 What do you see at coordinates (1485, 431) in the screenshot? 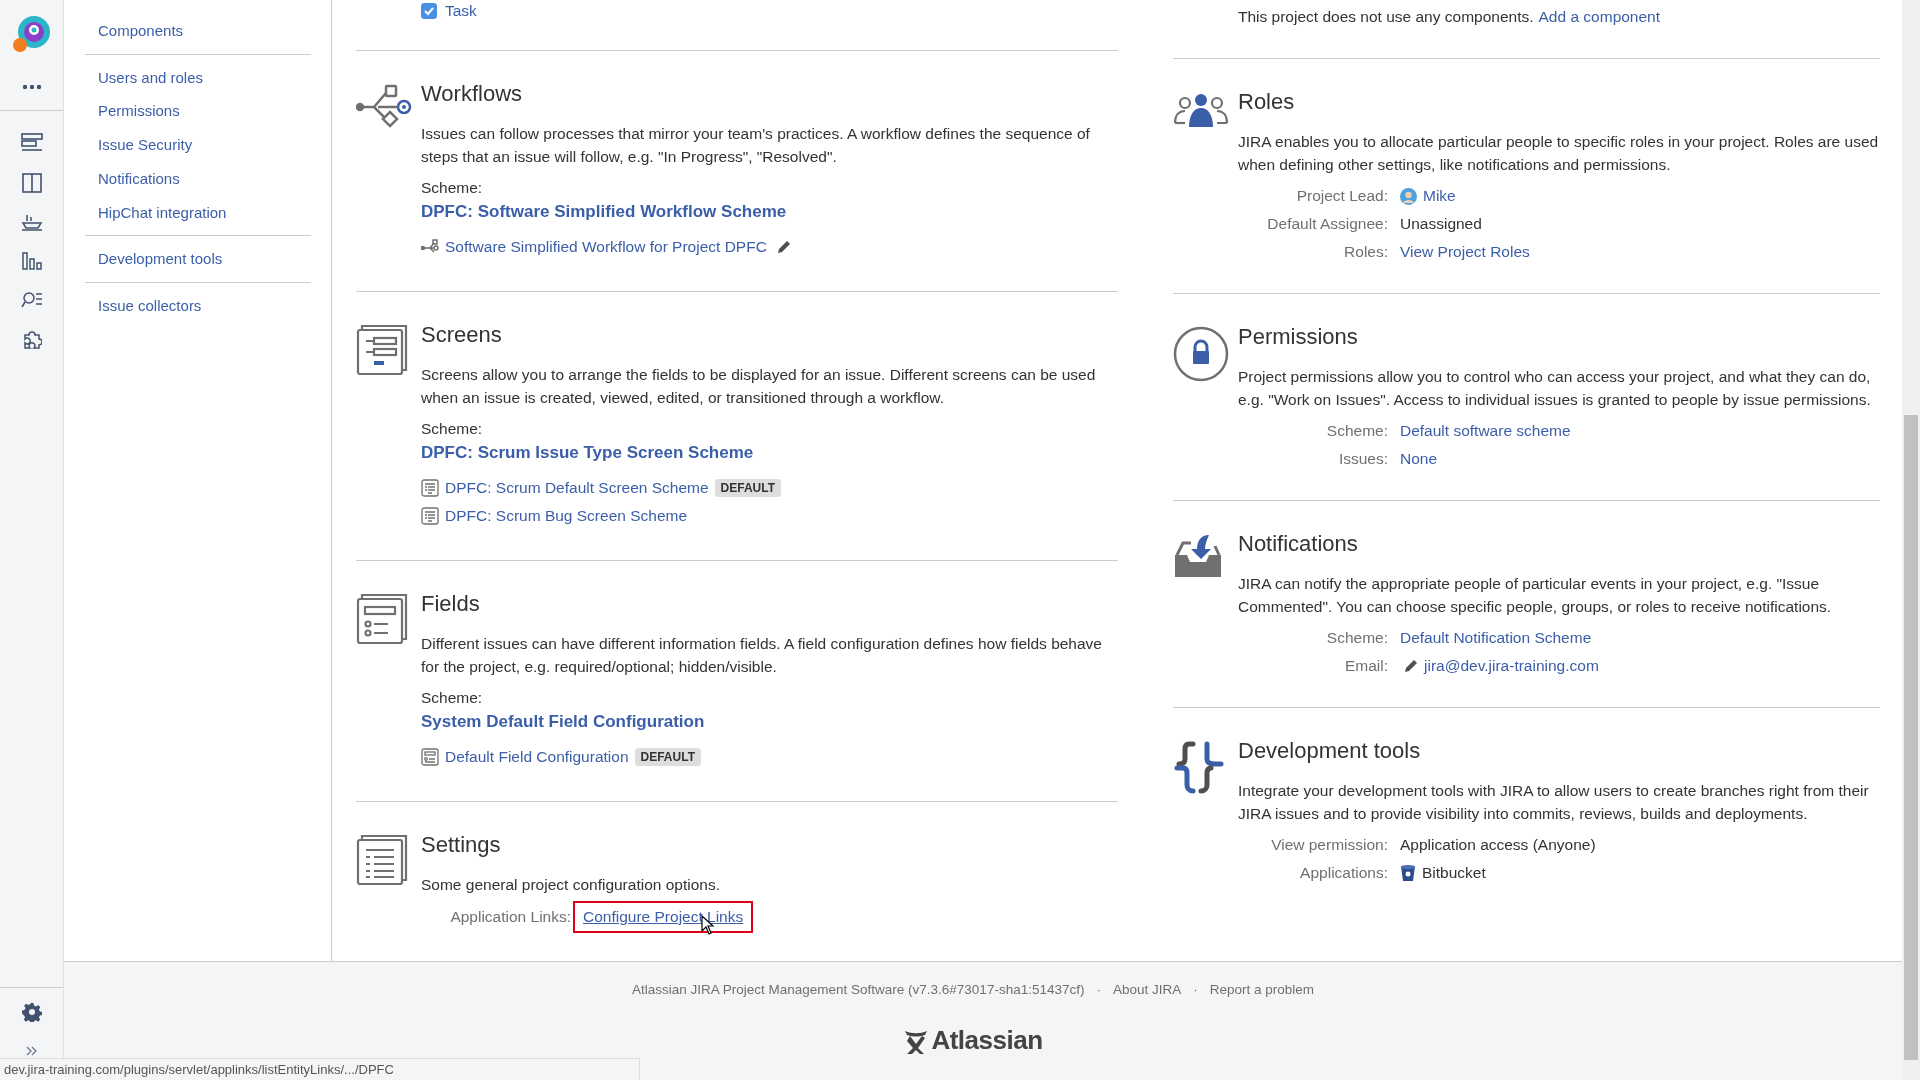
I see `link: Default software scheme` at bounding box center [1485, 431].